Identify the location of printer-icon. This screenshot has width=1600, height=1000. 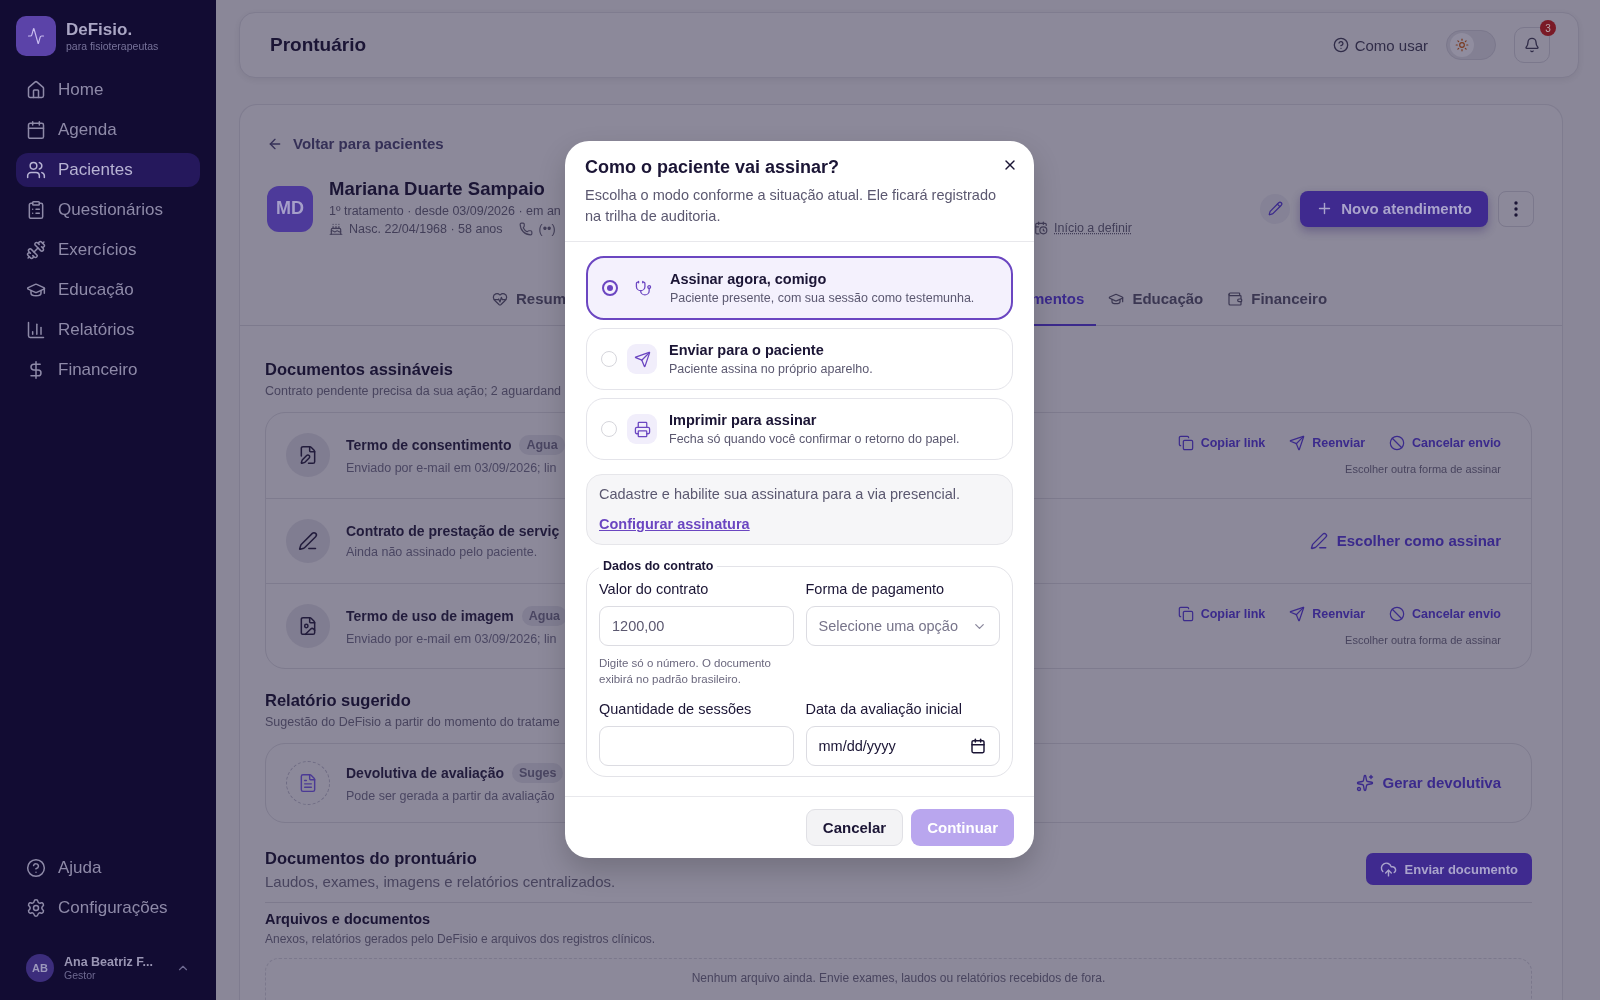
(642, 429).